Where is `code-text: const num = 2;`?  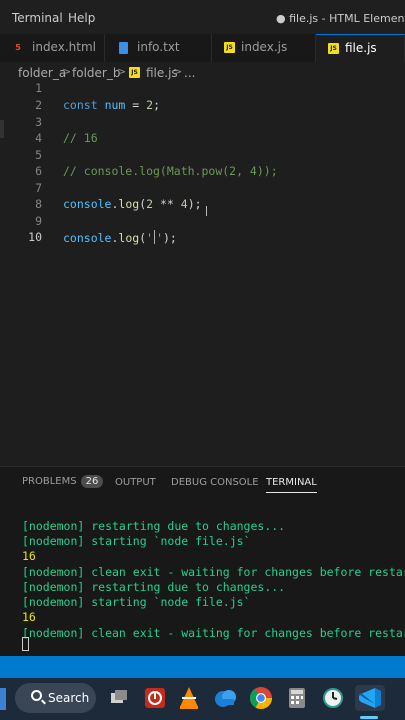 code-text: const num = 2; is located at coordinates (111, 105).